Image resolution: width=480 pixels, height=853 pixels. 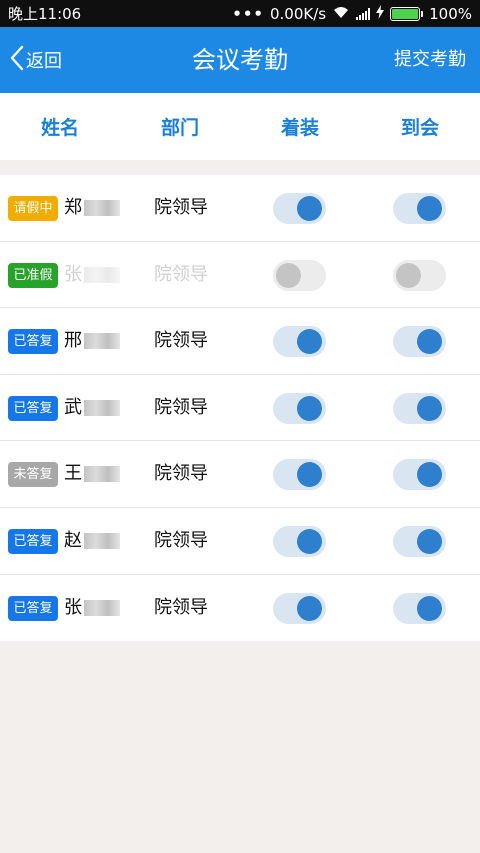 I want to click on column-dress: 着装, so click(x=299, y=128).